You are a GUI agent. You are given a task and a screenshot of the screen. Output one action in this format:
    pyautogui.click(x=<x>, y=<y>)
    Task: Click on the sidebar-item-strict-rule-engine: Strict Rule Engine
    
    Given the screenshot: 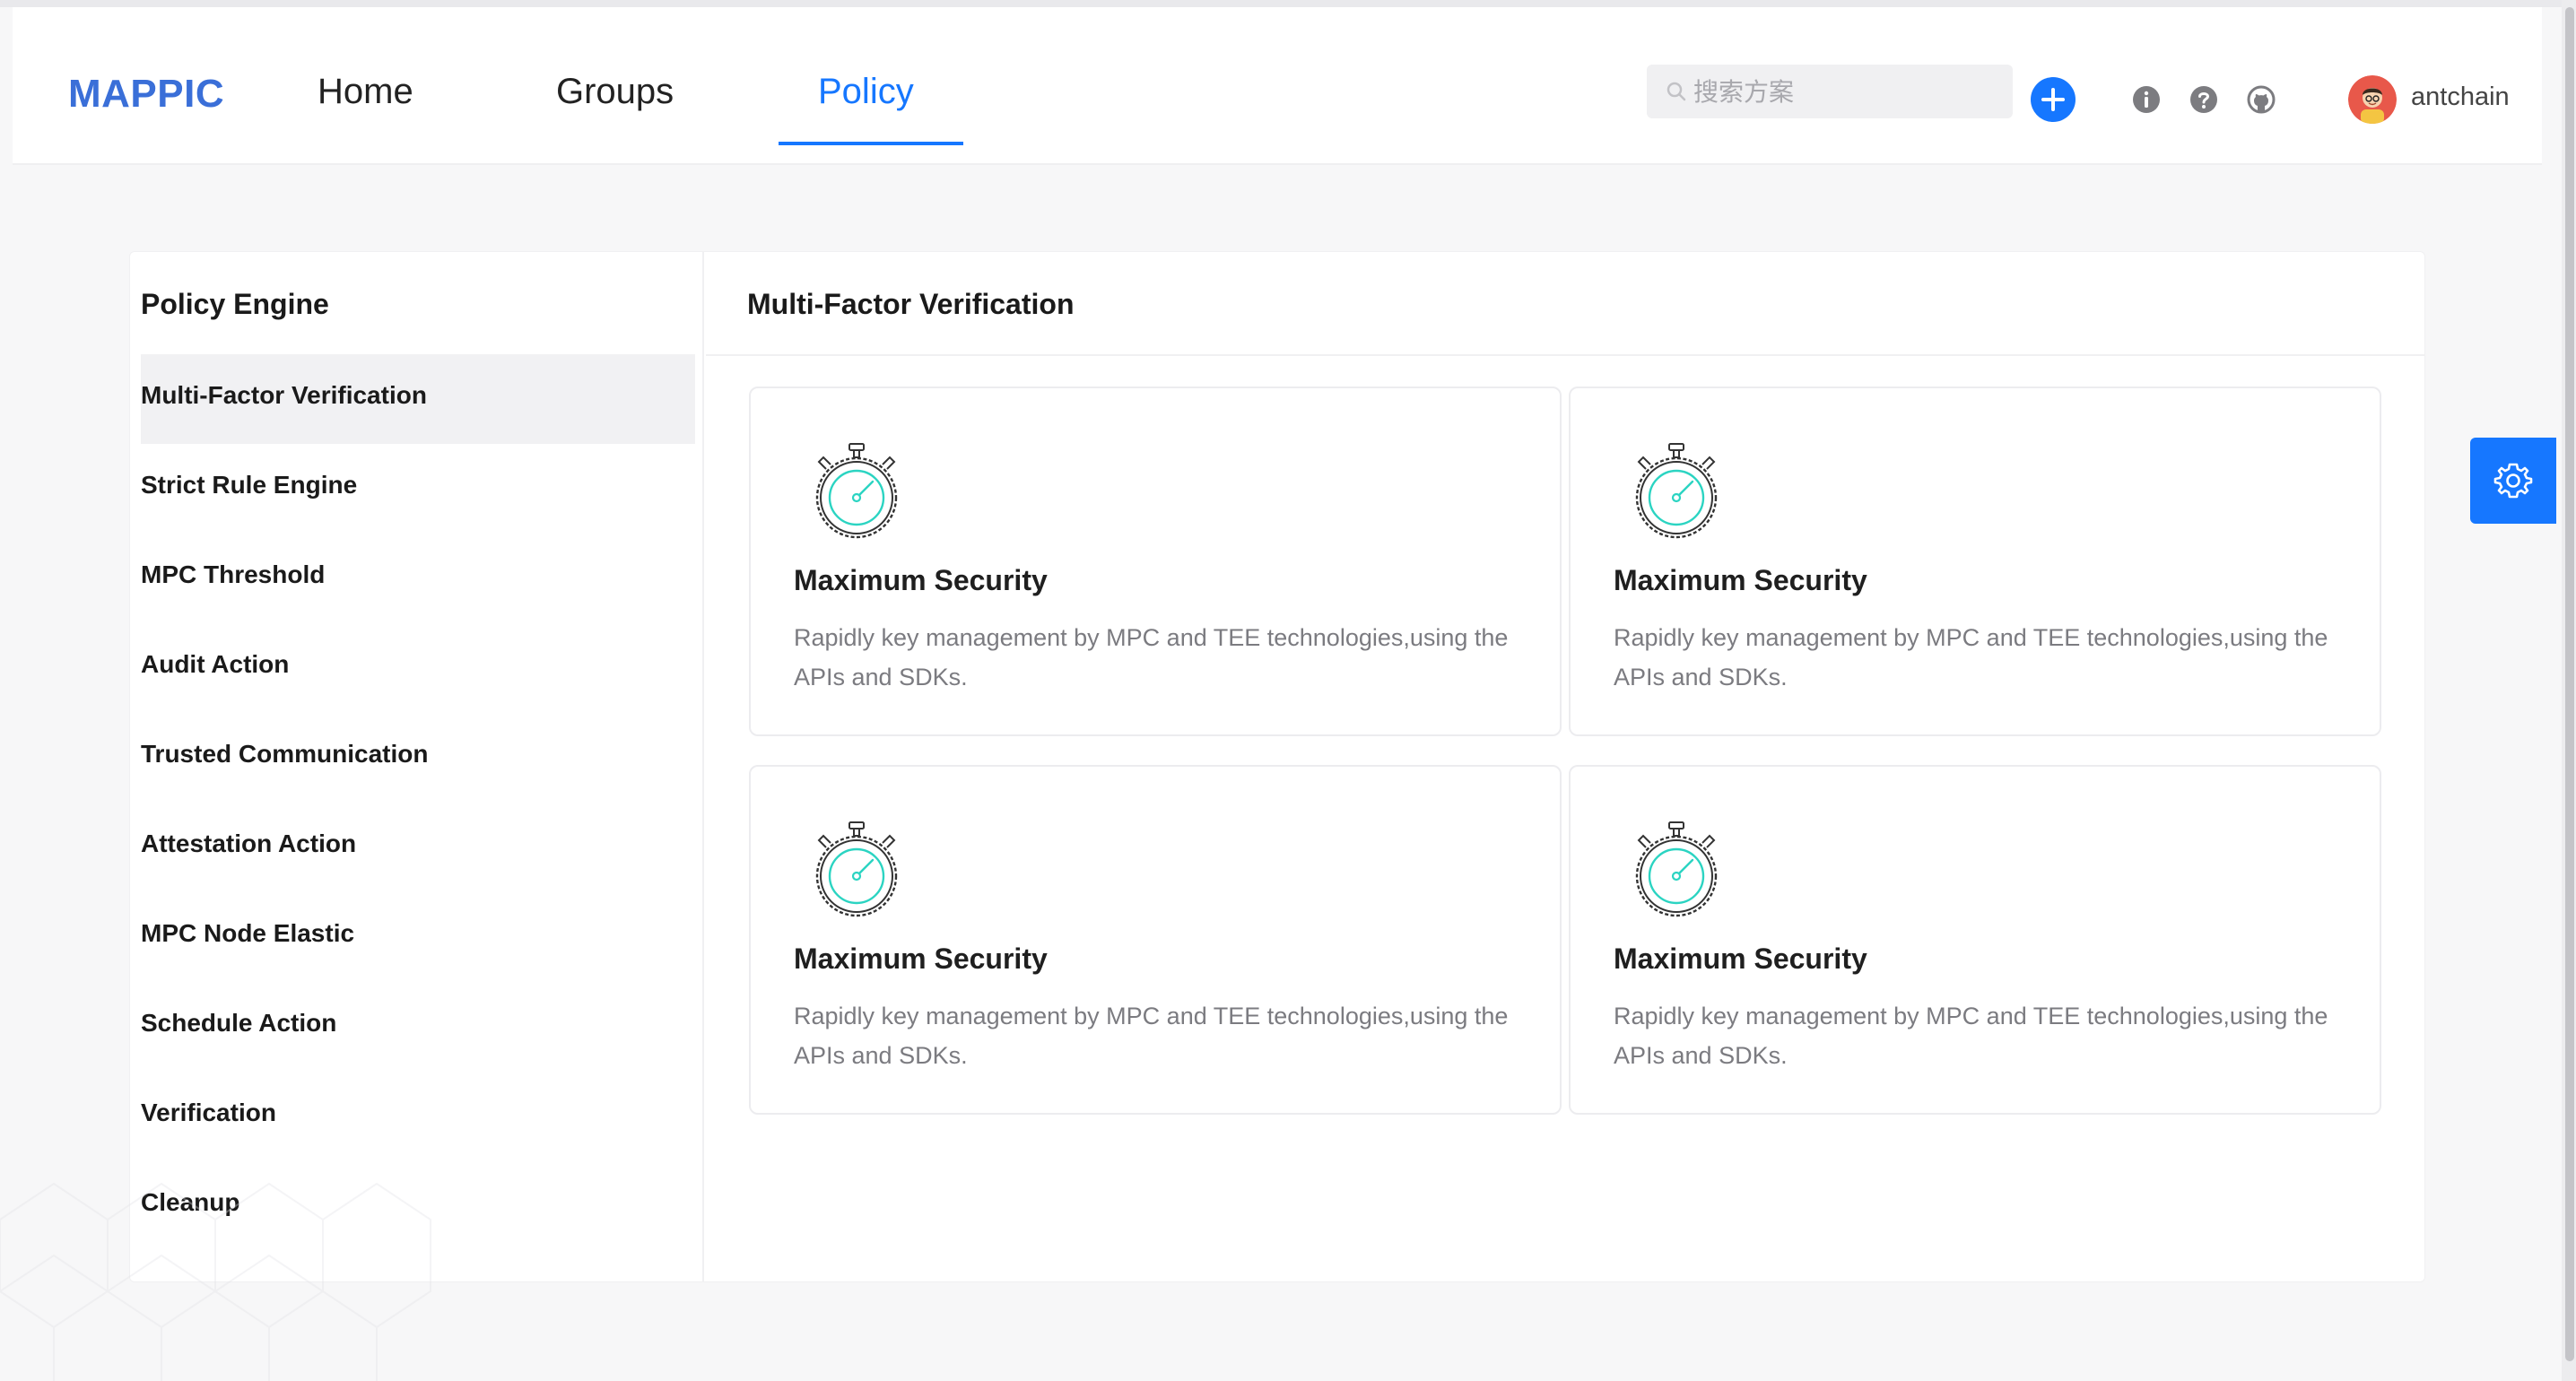 What is the action you would take?
    pyautogui.click(x=418, y=489)
    